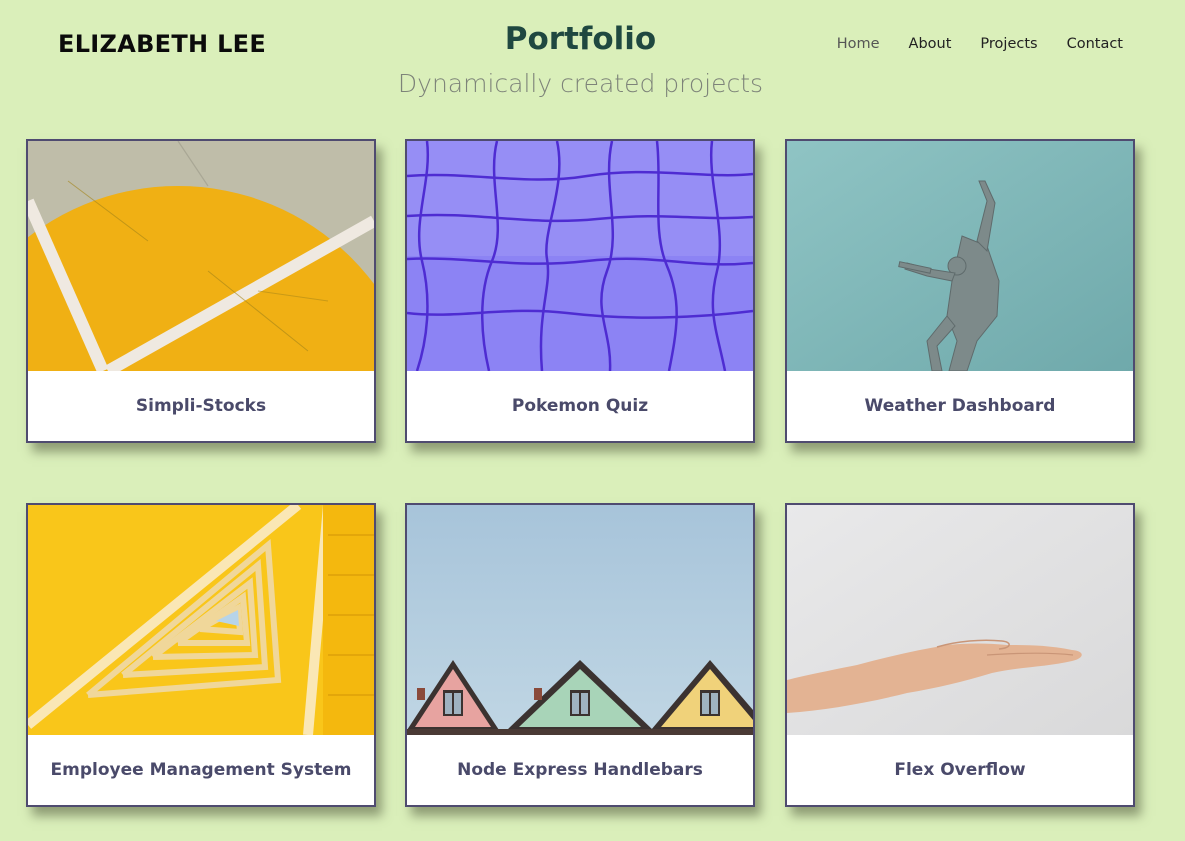 The width and height of the screenshot is (1185, 841). What do you see at coordinates (960, 406) in the screenshot?
I see `project-title: Weather Dashboard` at bounding box center [960, 406].